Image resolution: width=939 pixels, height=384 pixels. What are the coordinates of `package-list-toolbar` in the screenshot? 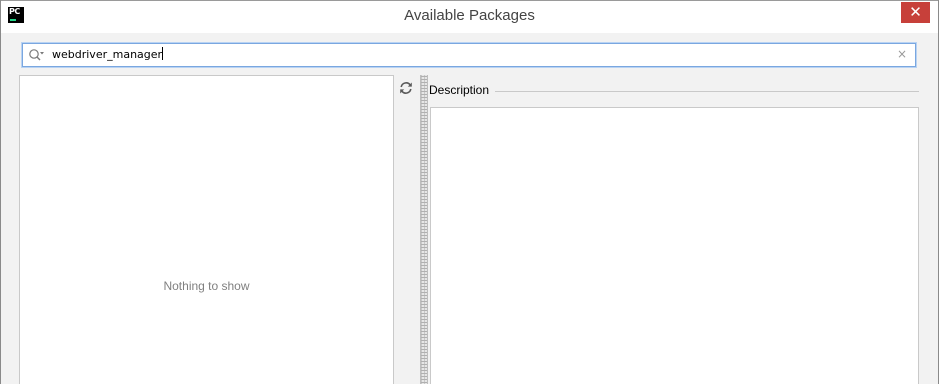 It's located at (406, 229).